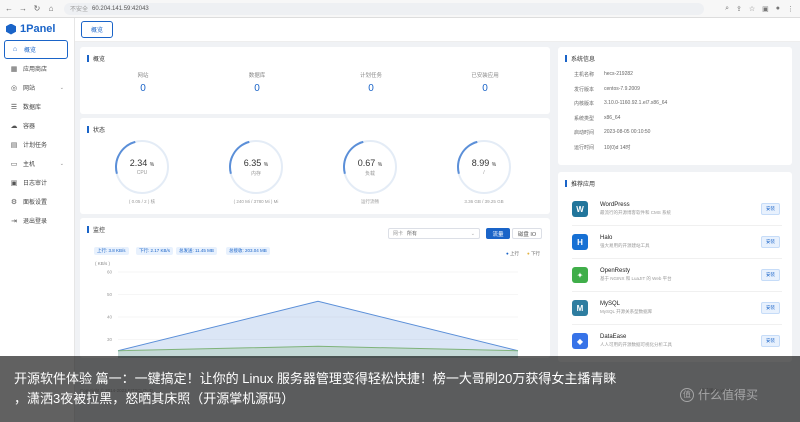 The width and height of the screenshot is (800, 422). I want to click on menu-icon: ⋮, so click(790, 9).